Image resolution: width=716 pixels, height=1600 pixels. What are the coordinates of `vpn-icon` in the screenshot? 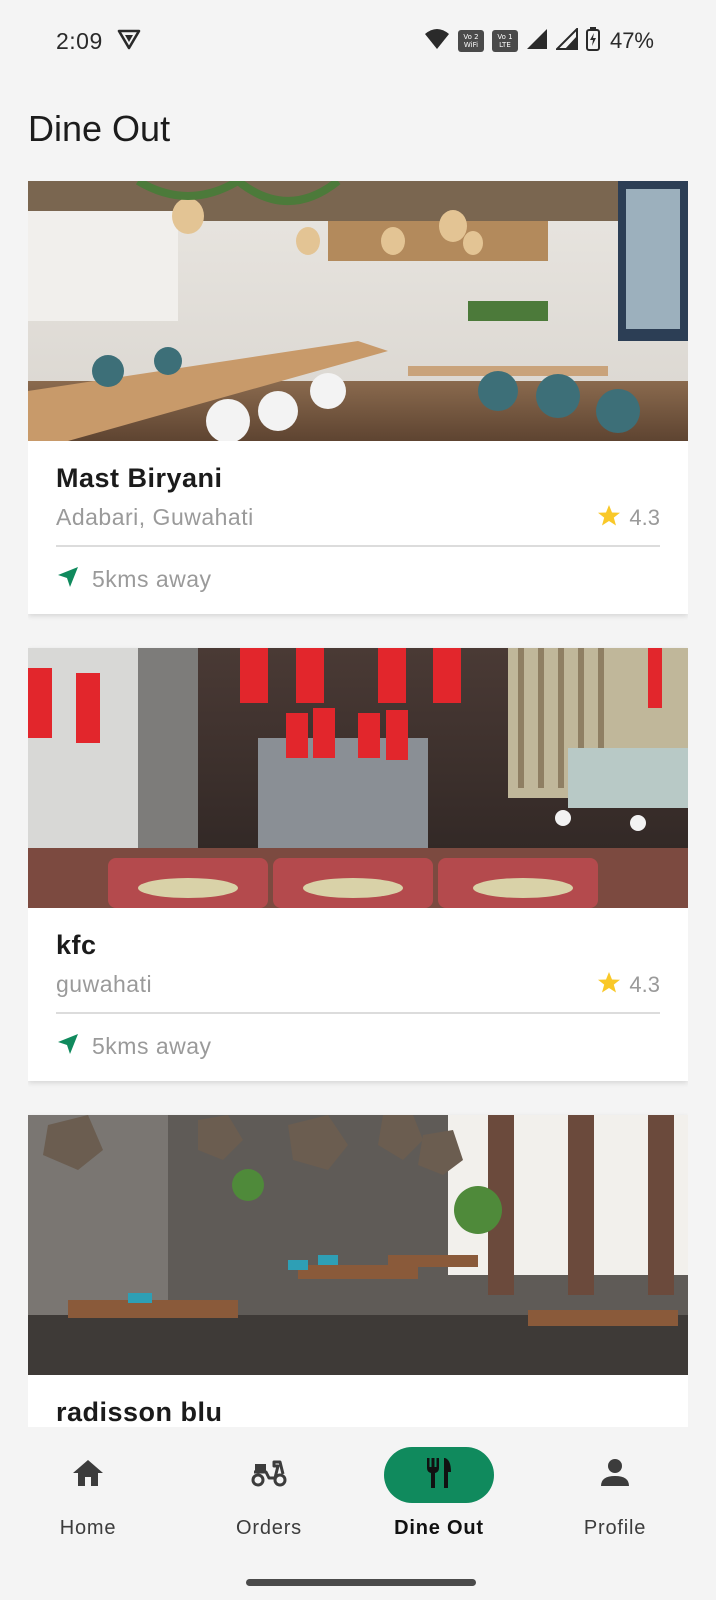 It's located at (129, 41).